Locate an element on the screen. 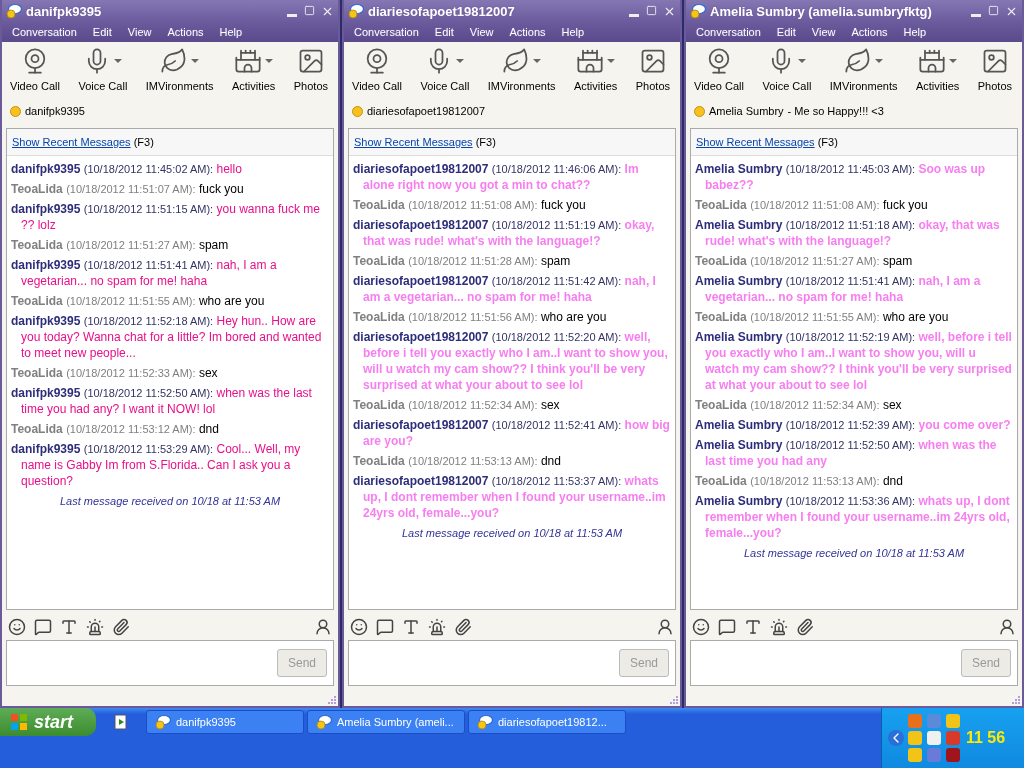  contact-name: Amelia Sumbry is located at coordinates (746, 111).